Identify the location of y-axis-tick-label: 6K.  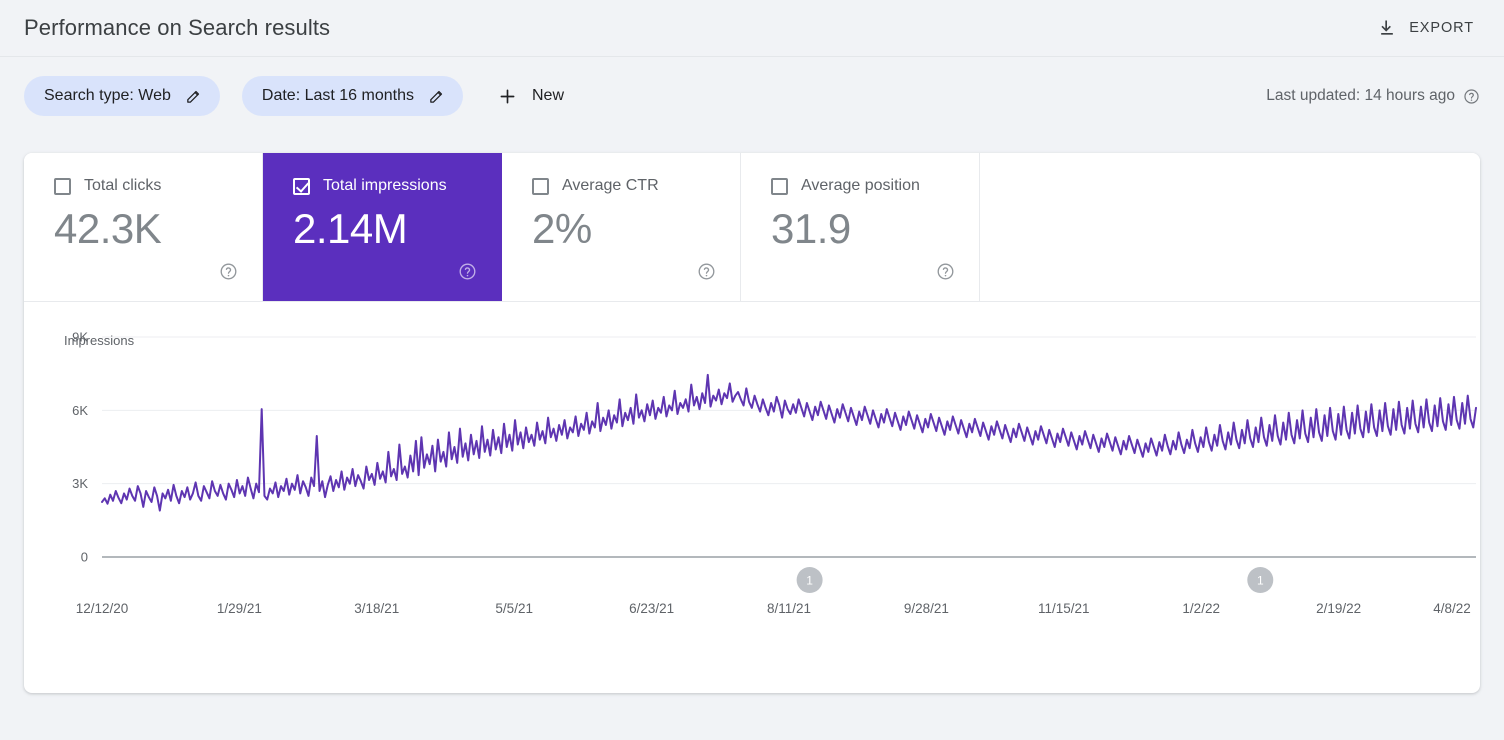
(80, 410).